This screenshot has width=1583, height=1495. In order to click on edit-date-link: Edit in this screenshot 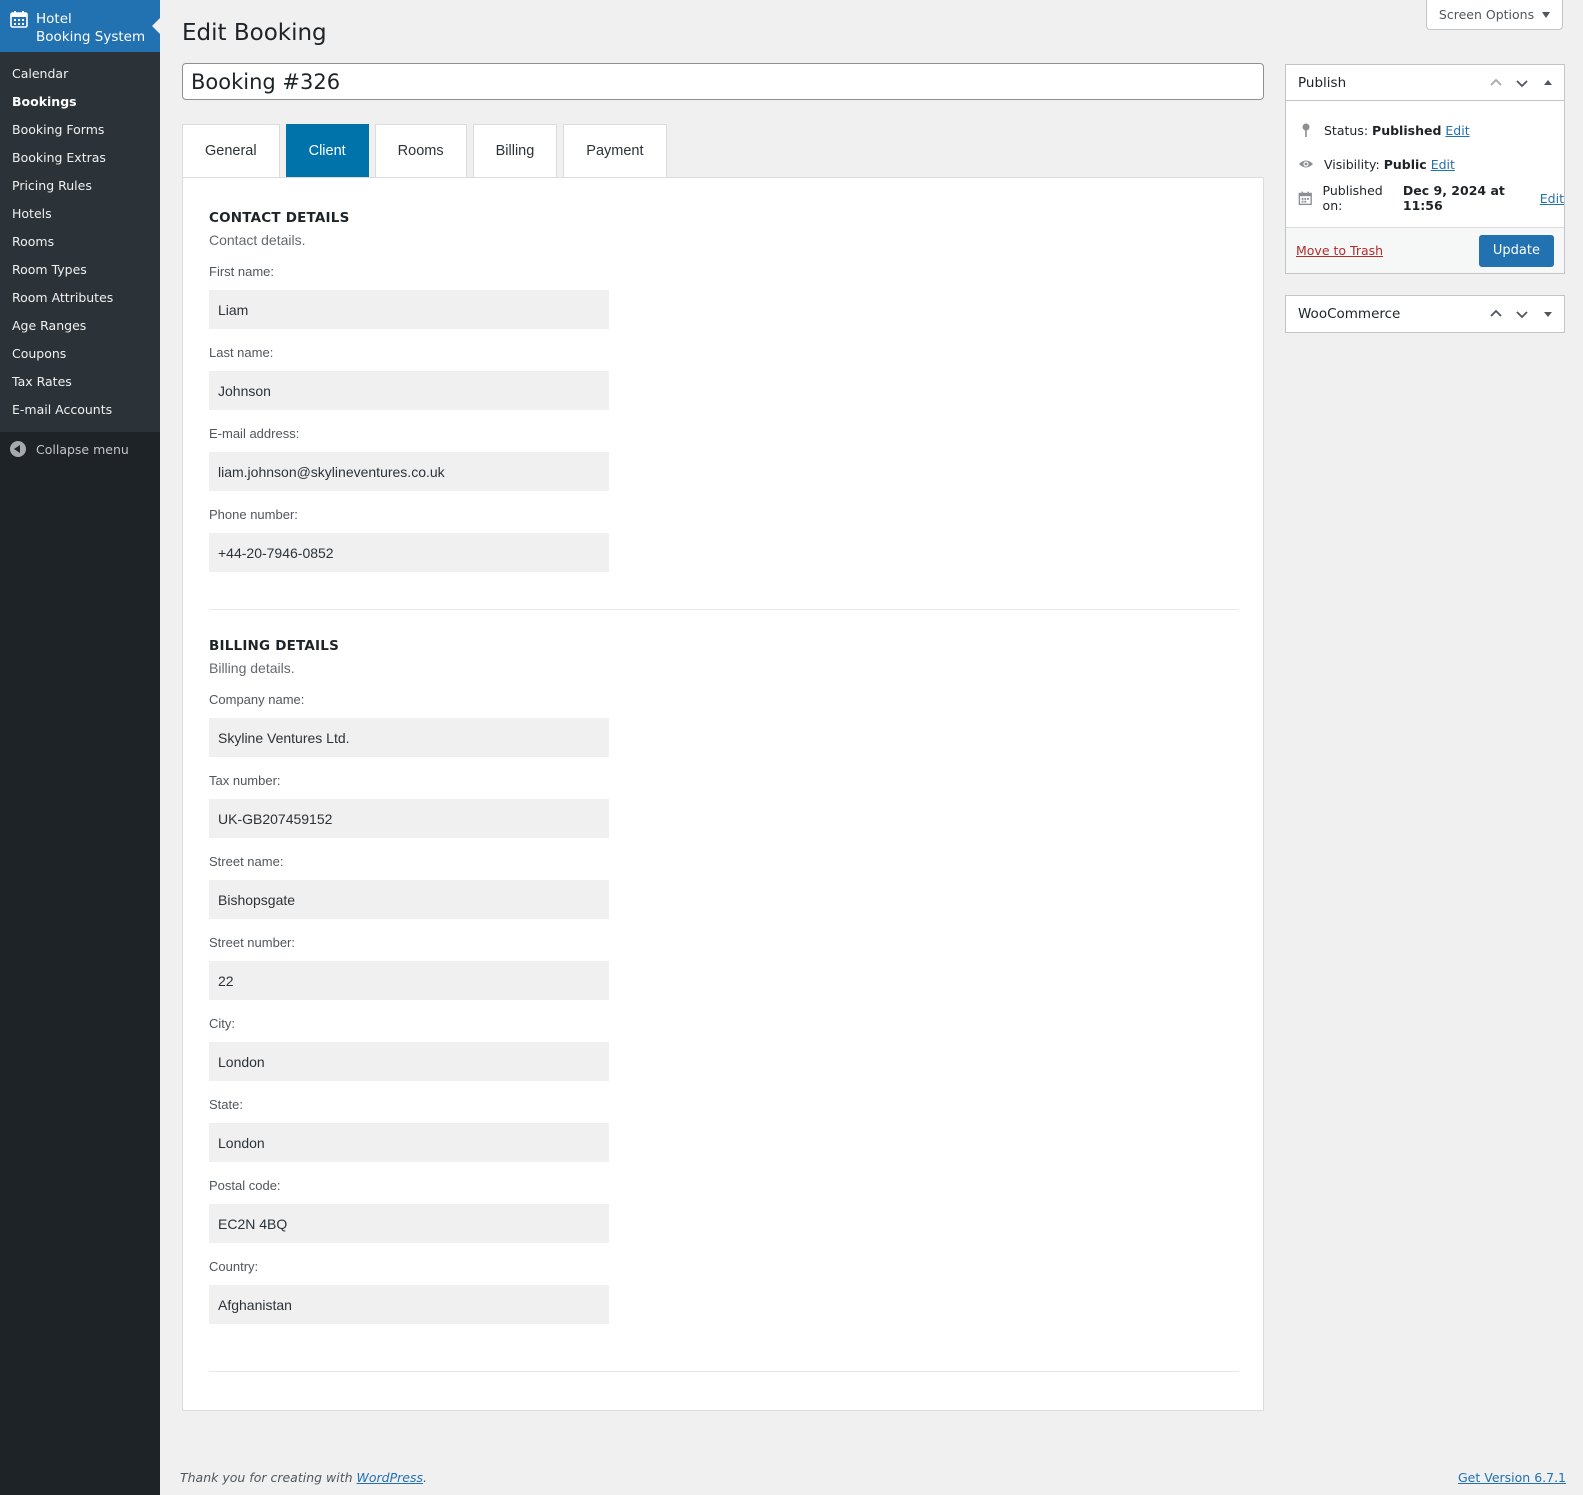, I will do `click(1552, 198)`.